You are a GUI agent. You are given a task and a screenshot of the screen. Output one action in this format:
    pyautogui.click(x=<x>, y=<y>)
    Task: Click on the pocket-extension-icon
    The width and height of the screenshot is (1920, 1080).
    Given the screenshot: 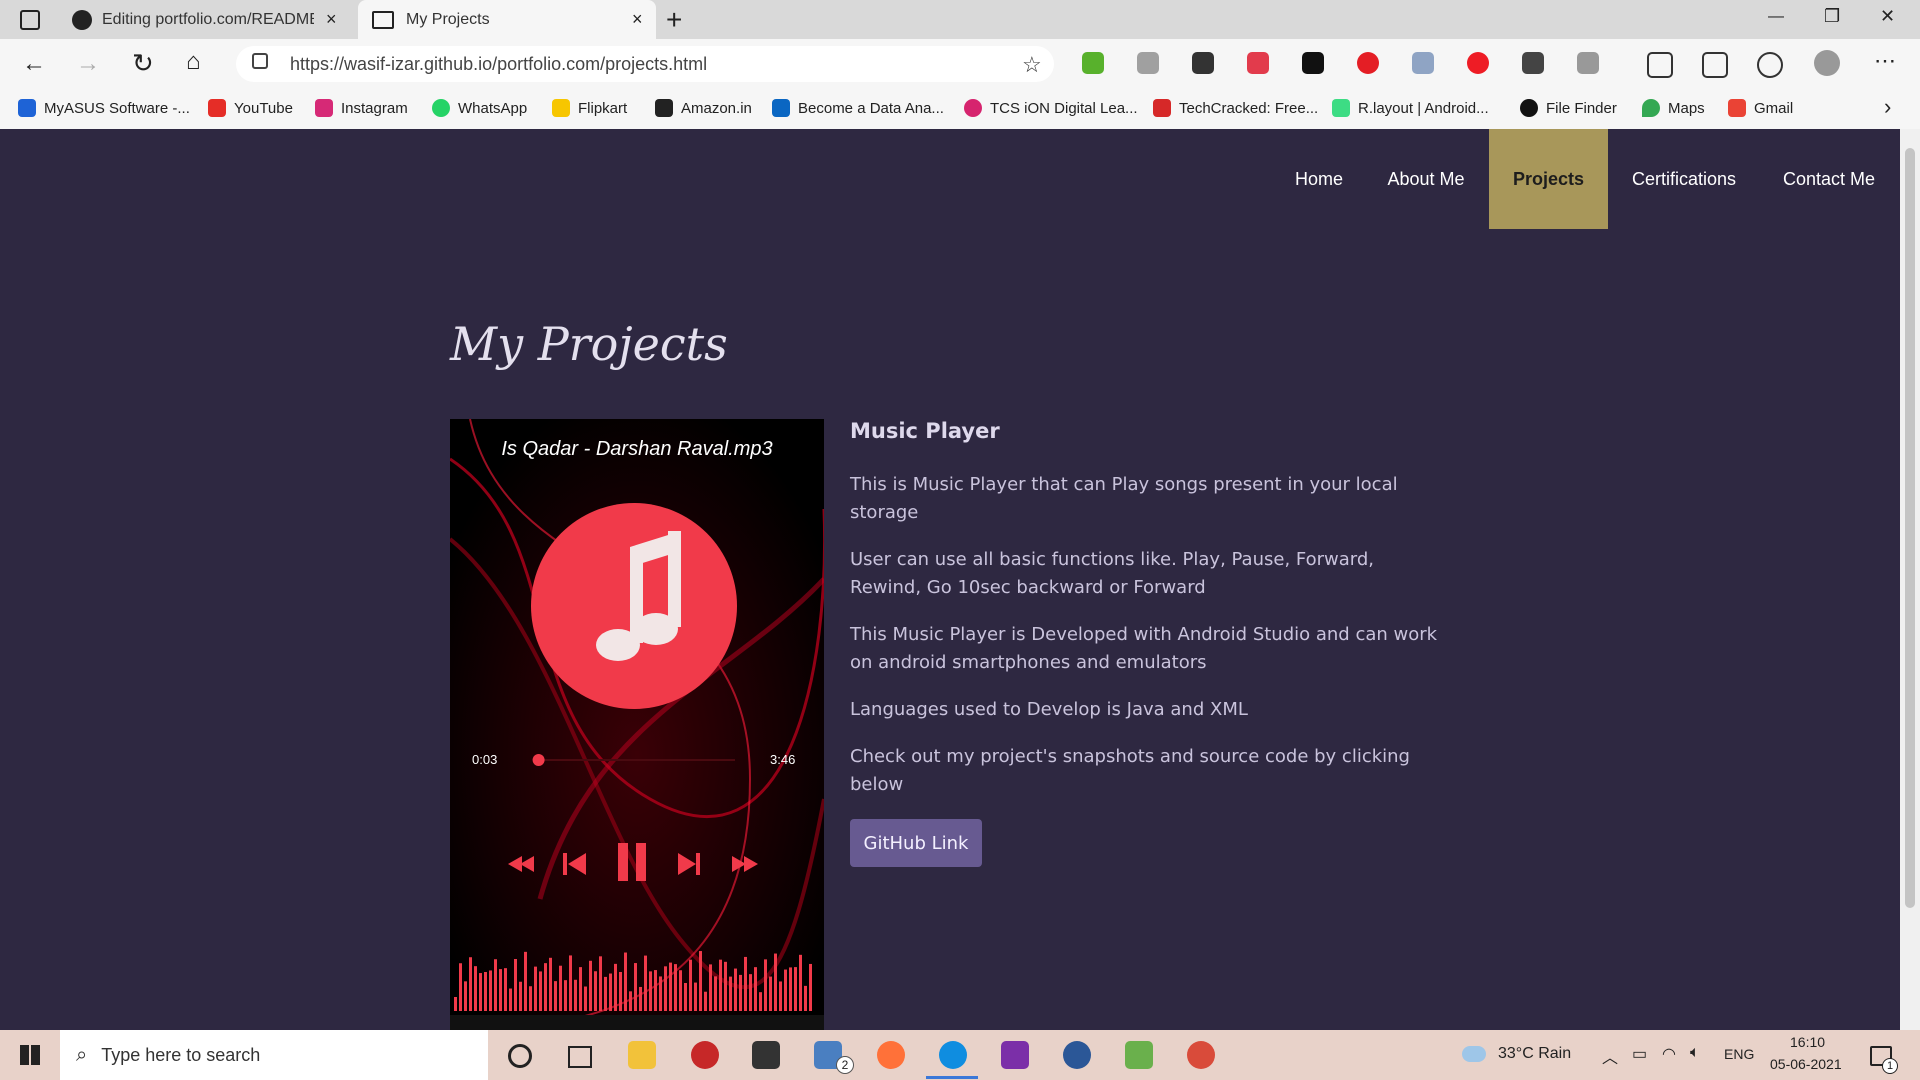 What is the action you would take?
    pyautogui.click(x=1258, y=63)
    